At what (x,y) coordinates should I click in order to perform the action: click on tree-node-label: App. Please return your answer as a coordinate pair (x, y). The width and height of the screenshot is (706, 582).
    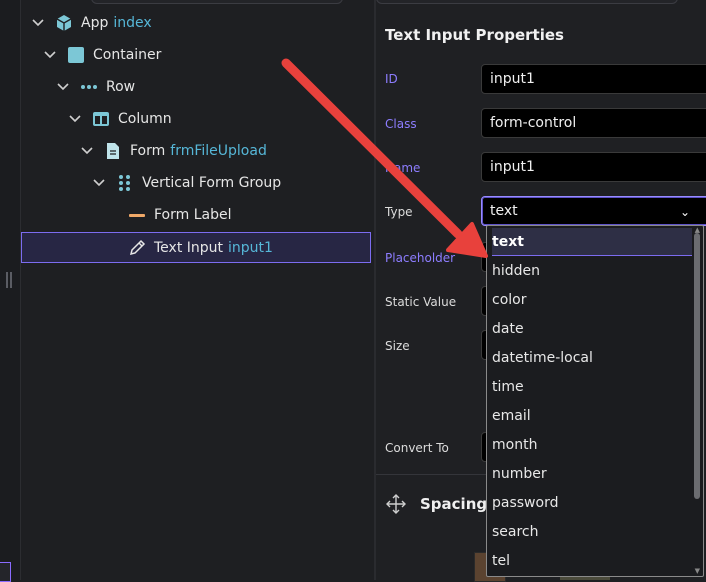
    Looking at the image, I should click on (95, 23).